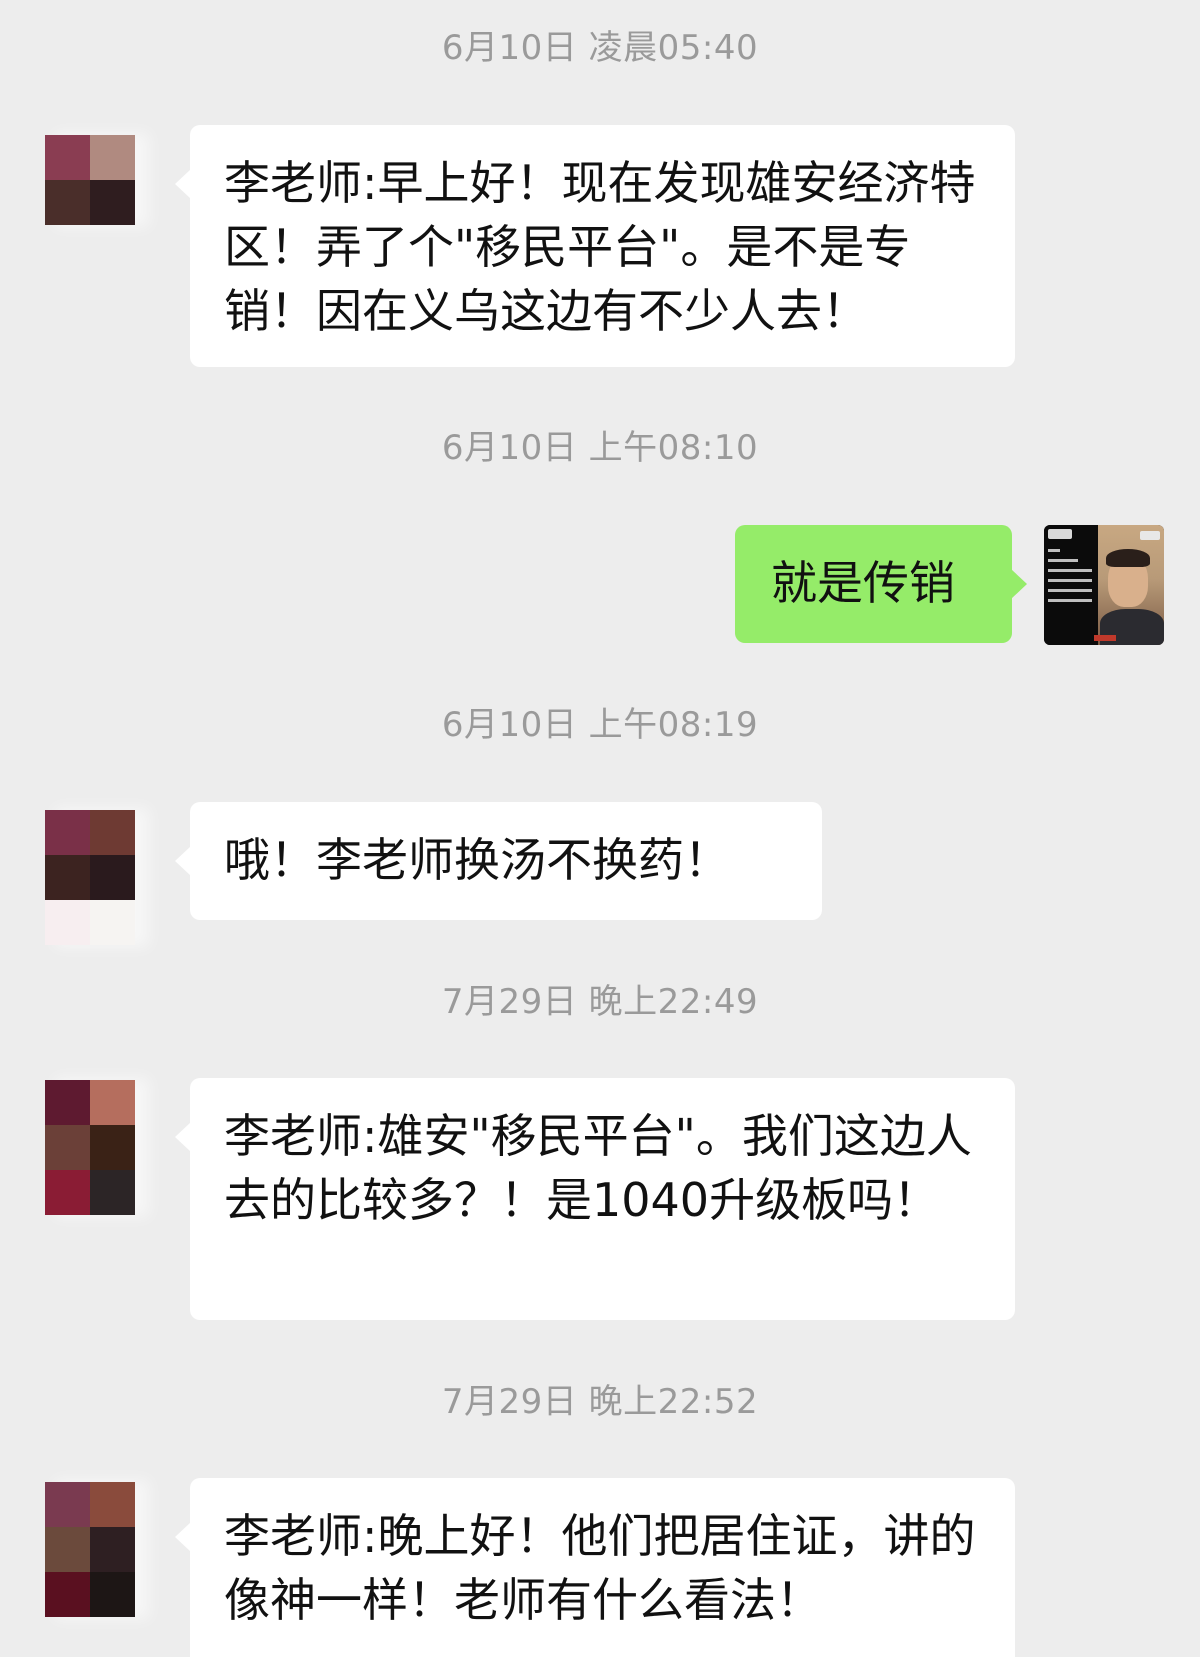  Describe the element at coordinates (600, 1568) in the screenshot. I see `message-text: 李老师:晚上好！他们把居住证，讲的像神一样！老师有什么看法！` at that location.